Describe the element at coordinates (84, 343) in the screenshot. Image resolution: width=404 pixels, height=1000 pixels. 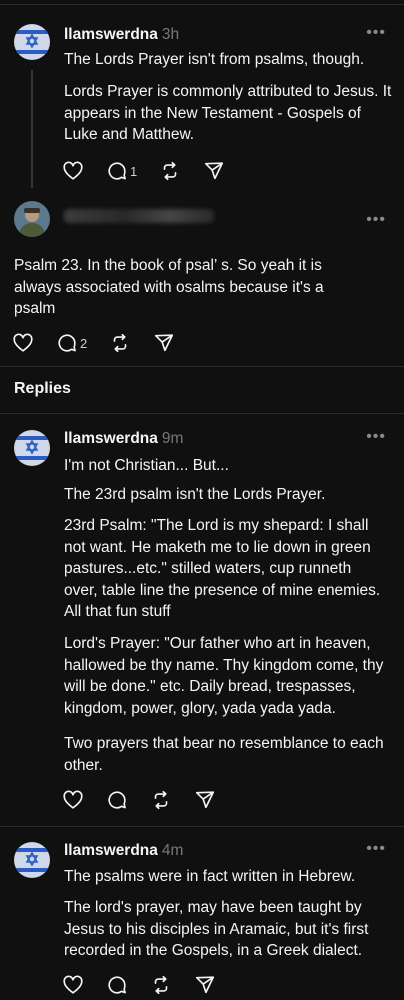
I see `reply-count: 2` at that location.